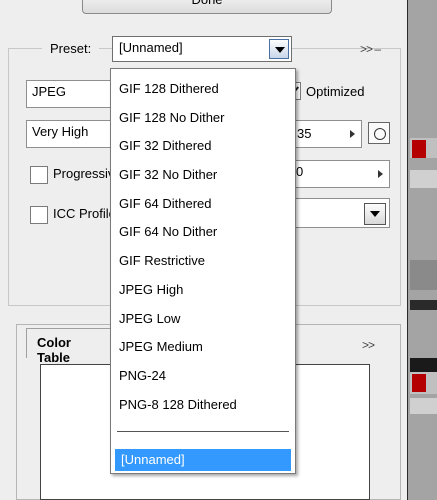  Describe the element at coordinates (203, 232) in the screenshot. I see `preset-option: GIF 64 No Dither` at that location.